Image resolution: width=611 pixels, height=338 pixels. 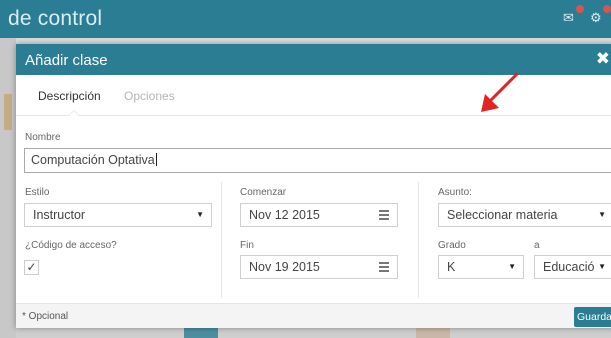 I want to click on estilo-label: Estilo, so click(x=37, y=192).